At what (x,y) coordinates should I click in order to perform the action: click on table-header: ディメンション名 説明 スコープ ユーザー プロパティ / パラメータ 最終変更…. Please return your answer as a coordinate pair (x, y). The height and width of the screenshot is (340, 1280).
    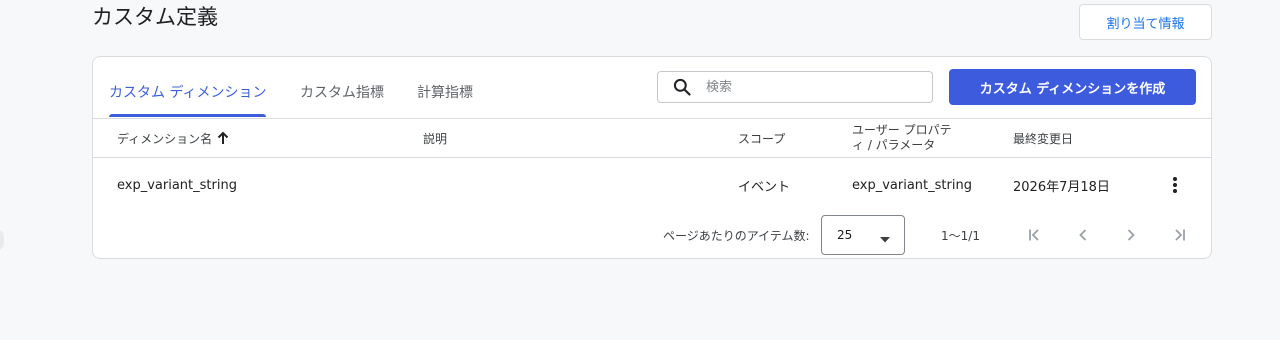
    Looking at the image, I should click on (652, 138).